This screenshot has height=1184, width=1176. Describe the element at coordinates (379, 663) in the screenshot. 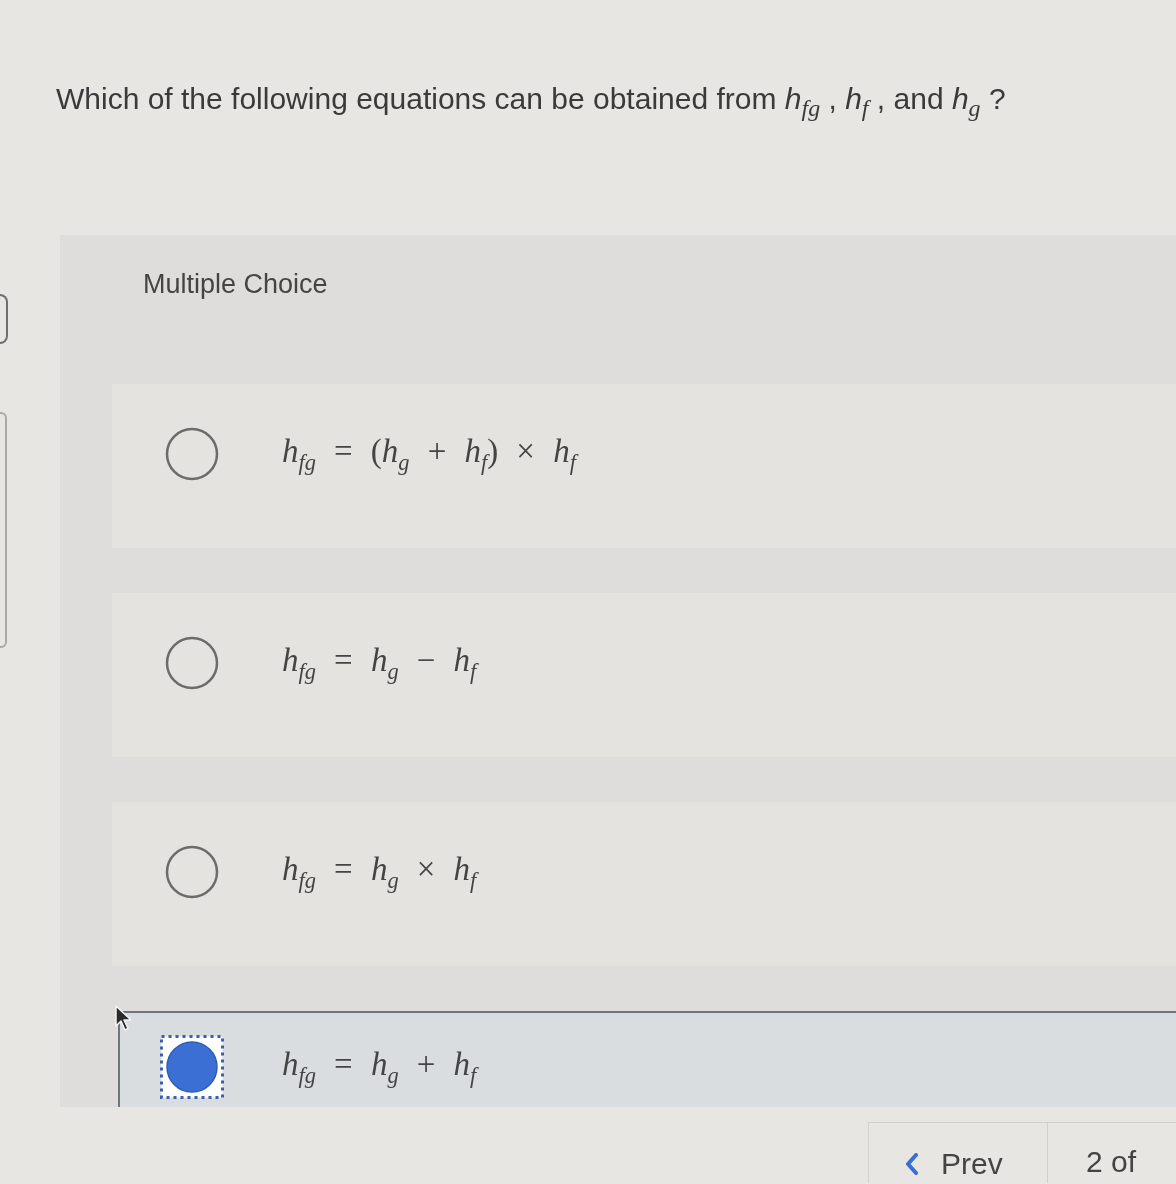

I see `equation-text: h$_{fg}$ = h$_{g}$ − h$_{f}$` at that location.